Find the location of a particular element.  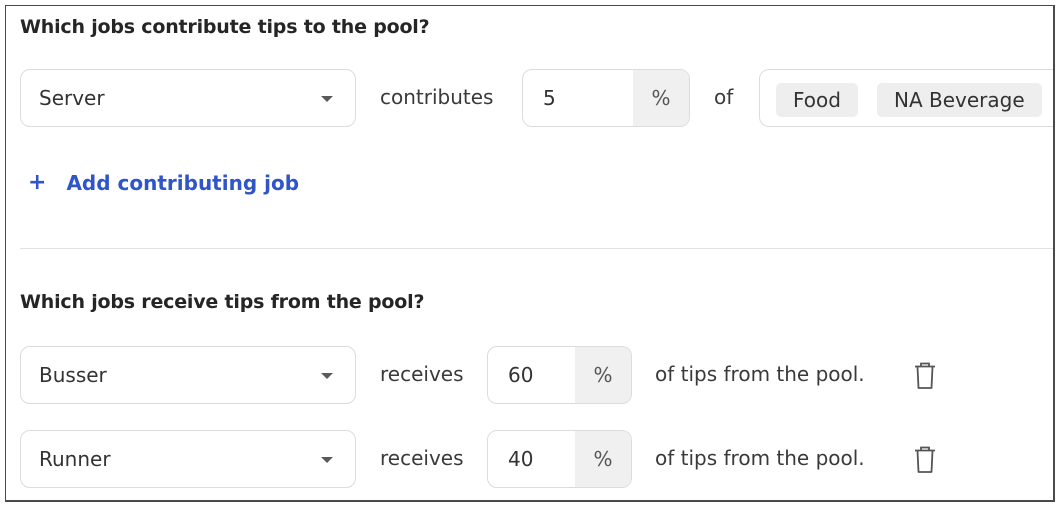

plus-icon: + is located at coordinates (37, 182).